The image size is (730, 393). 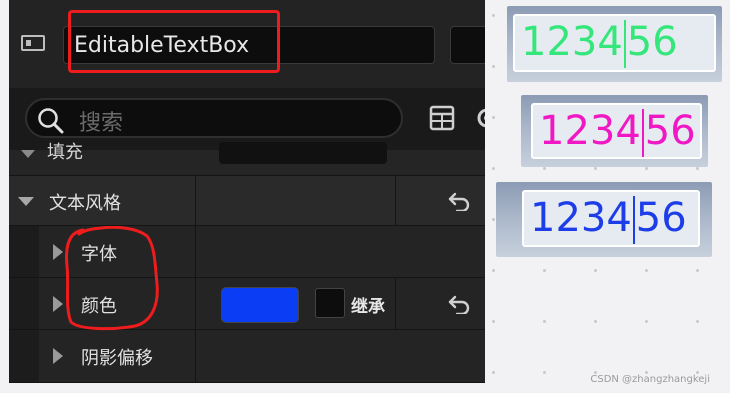 I want to click on preview-textbox-blue: 1234 56, so click(x=604, y=219).